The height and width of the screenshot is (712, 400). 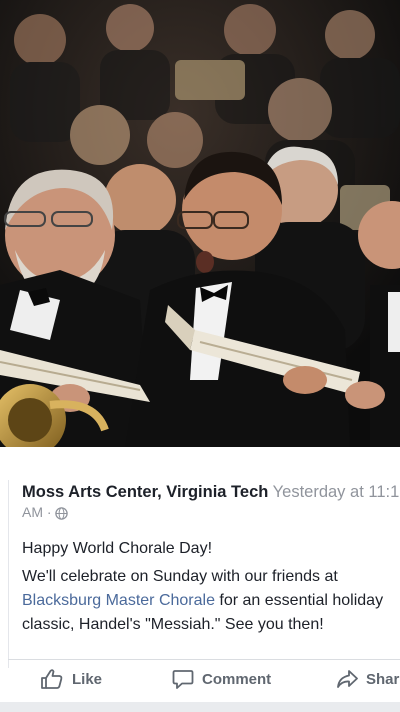 I want to click on blacksburg-master-chorale-link: Blacksburg Master Chorale, so click(x=118, y=600).